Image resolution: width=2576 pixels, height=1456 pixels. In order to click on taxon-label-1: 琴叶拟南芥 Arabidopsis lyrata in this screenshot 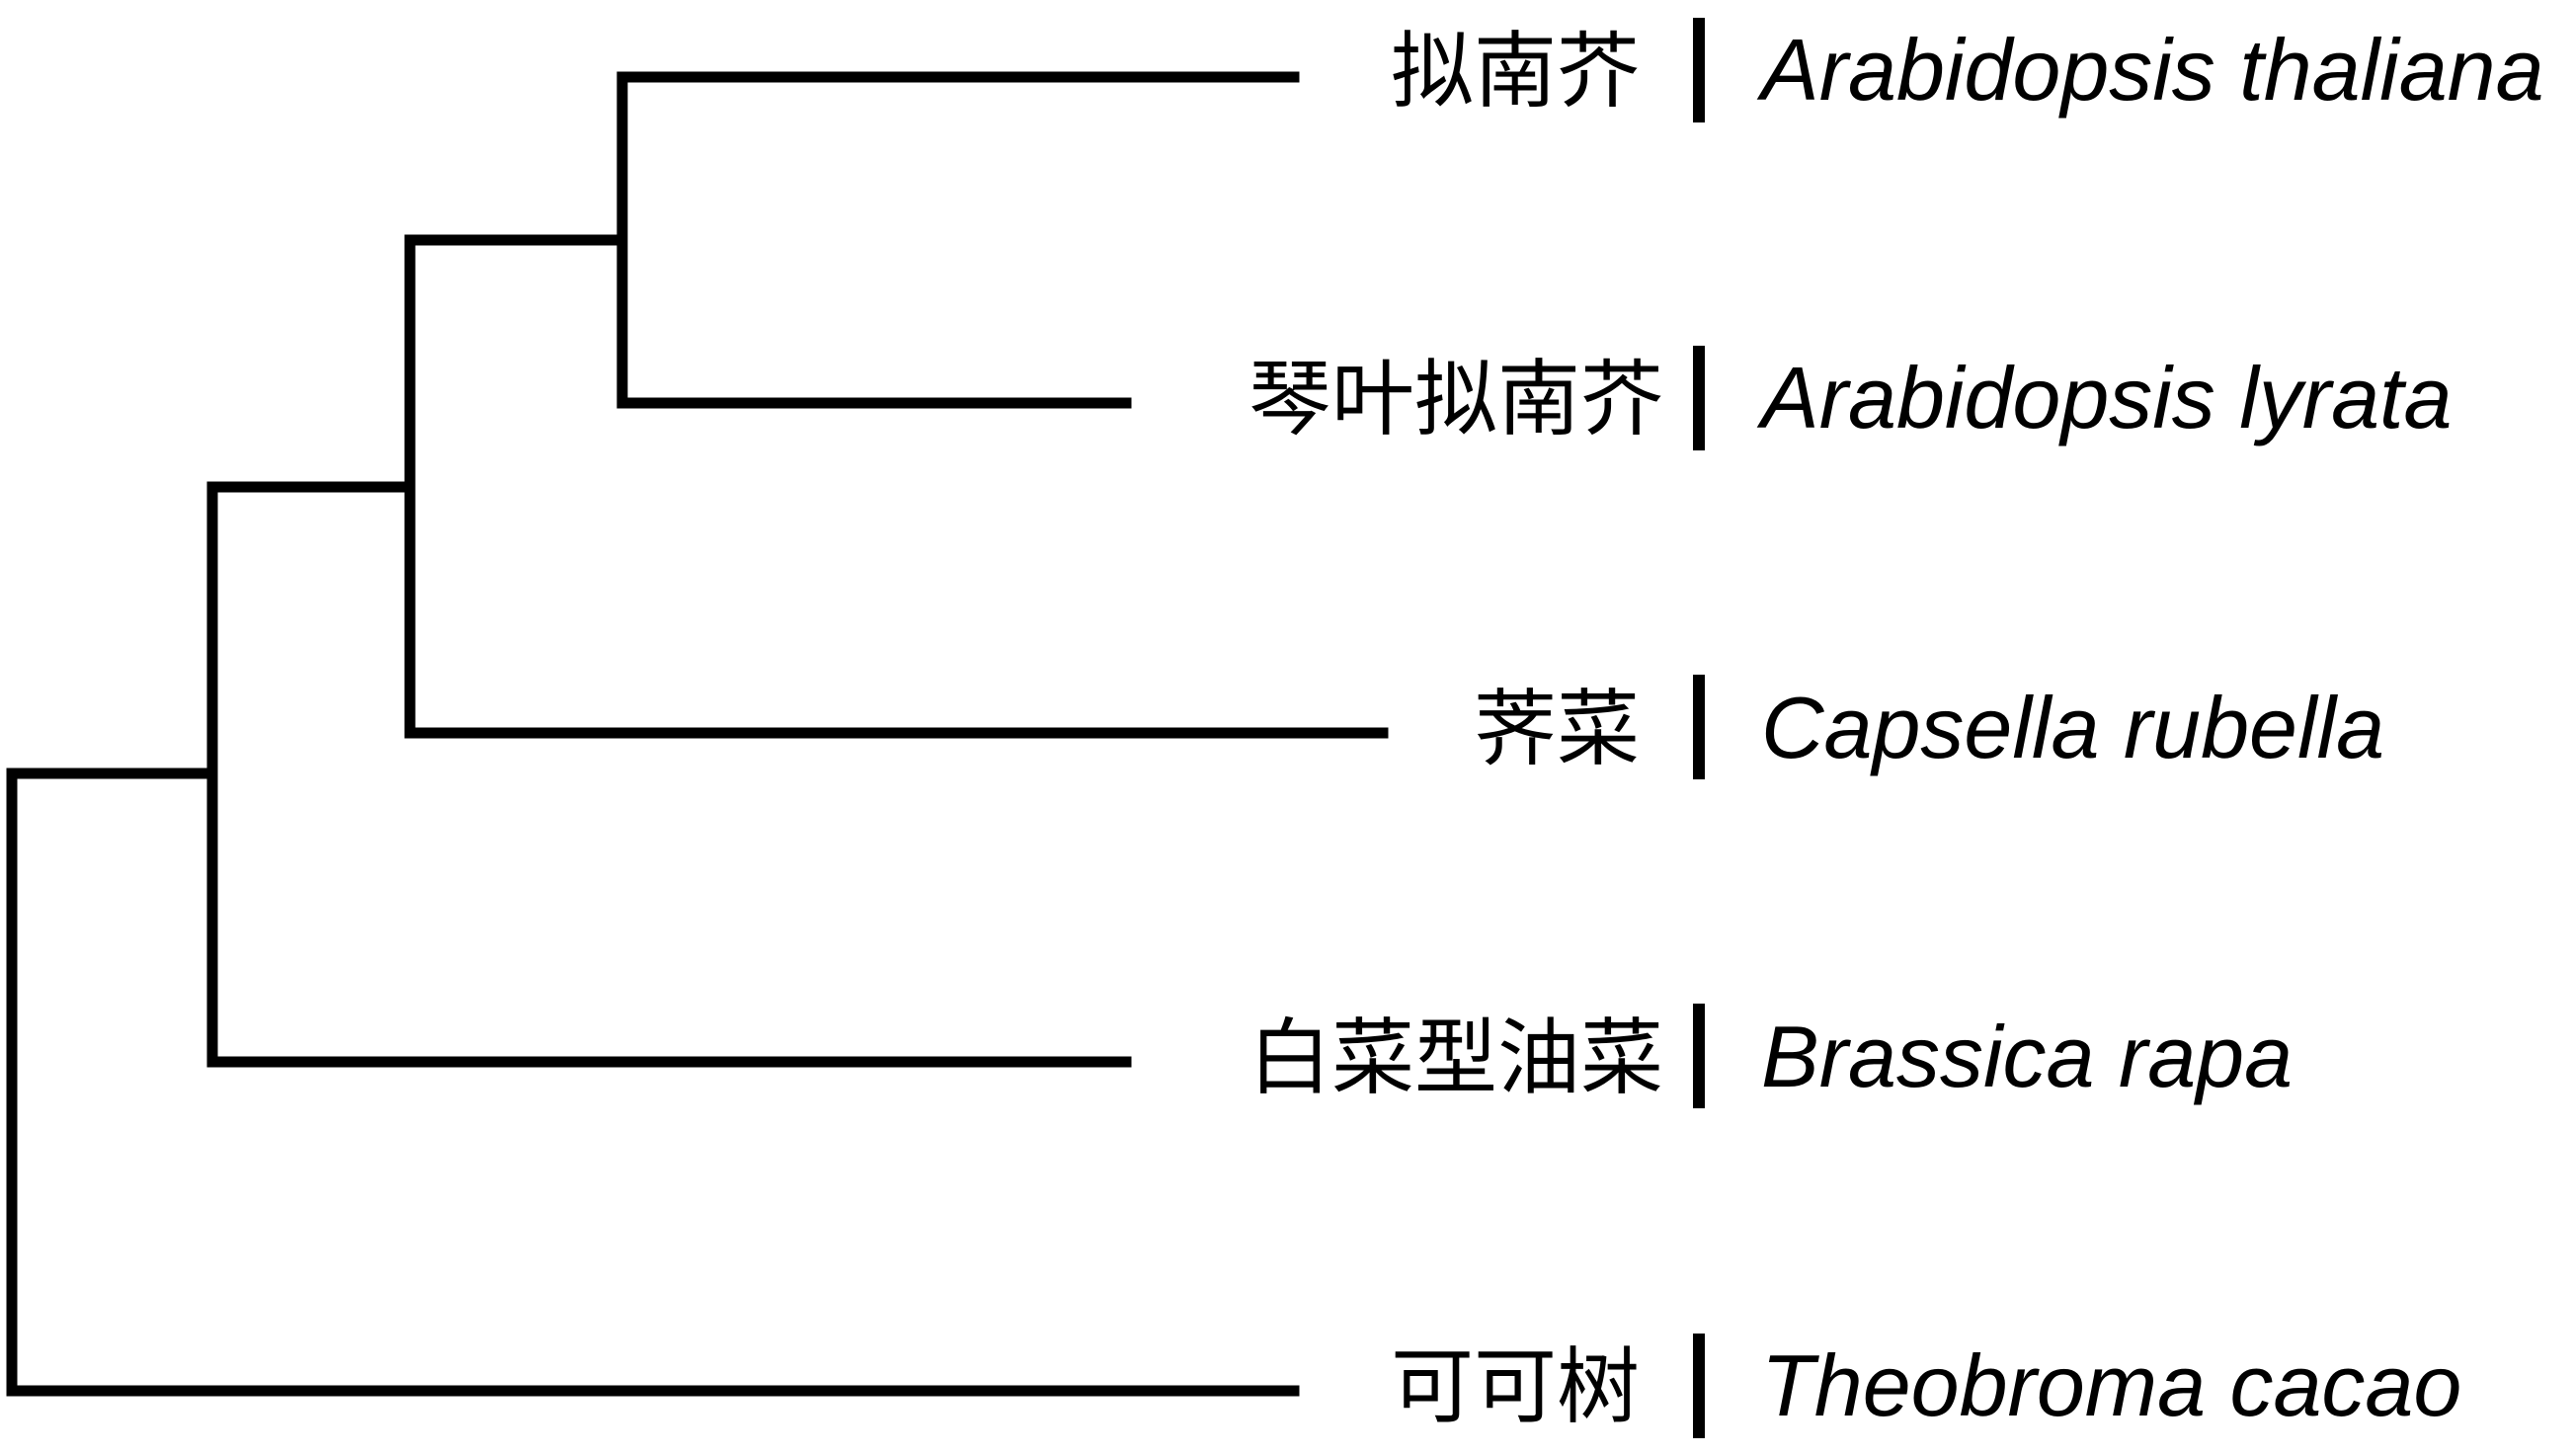, I will do `click(1850, 398)`.